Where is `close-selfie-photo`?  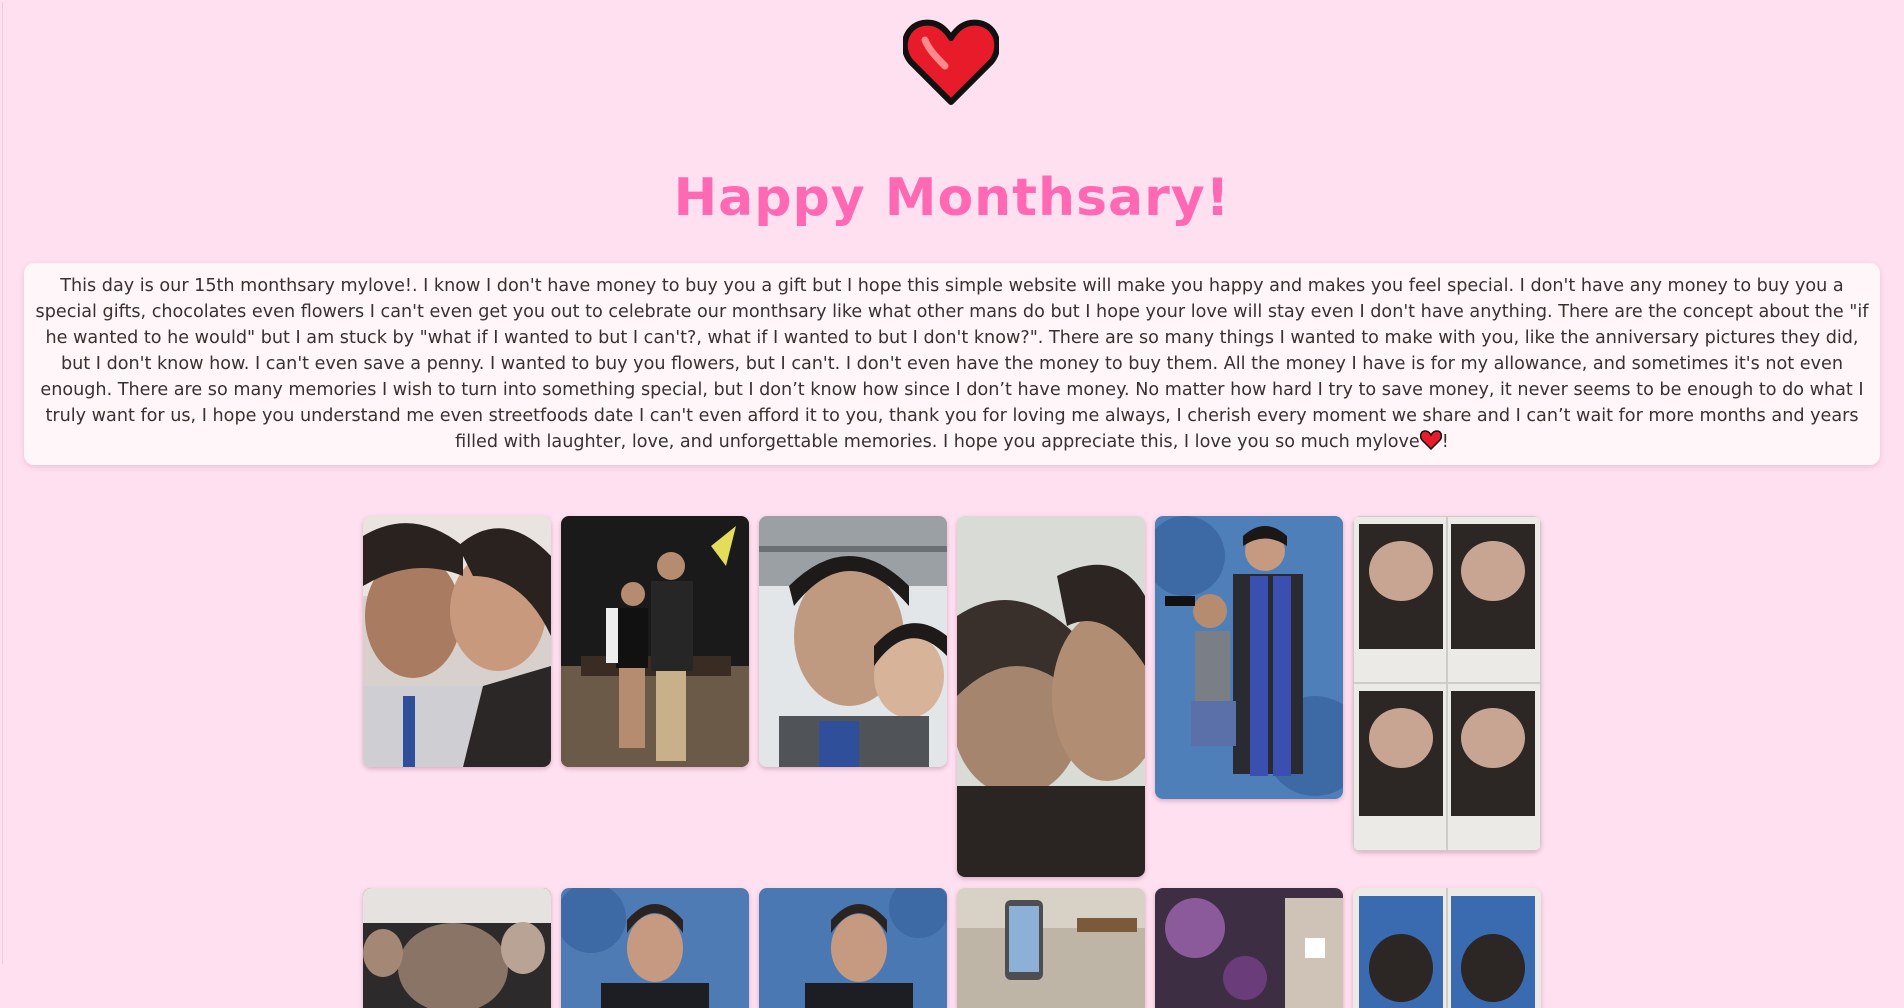
close-selfie-photo is located at coordinates (1051, 696).